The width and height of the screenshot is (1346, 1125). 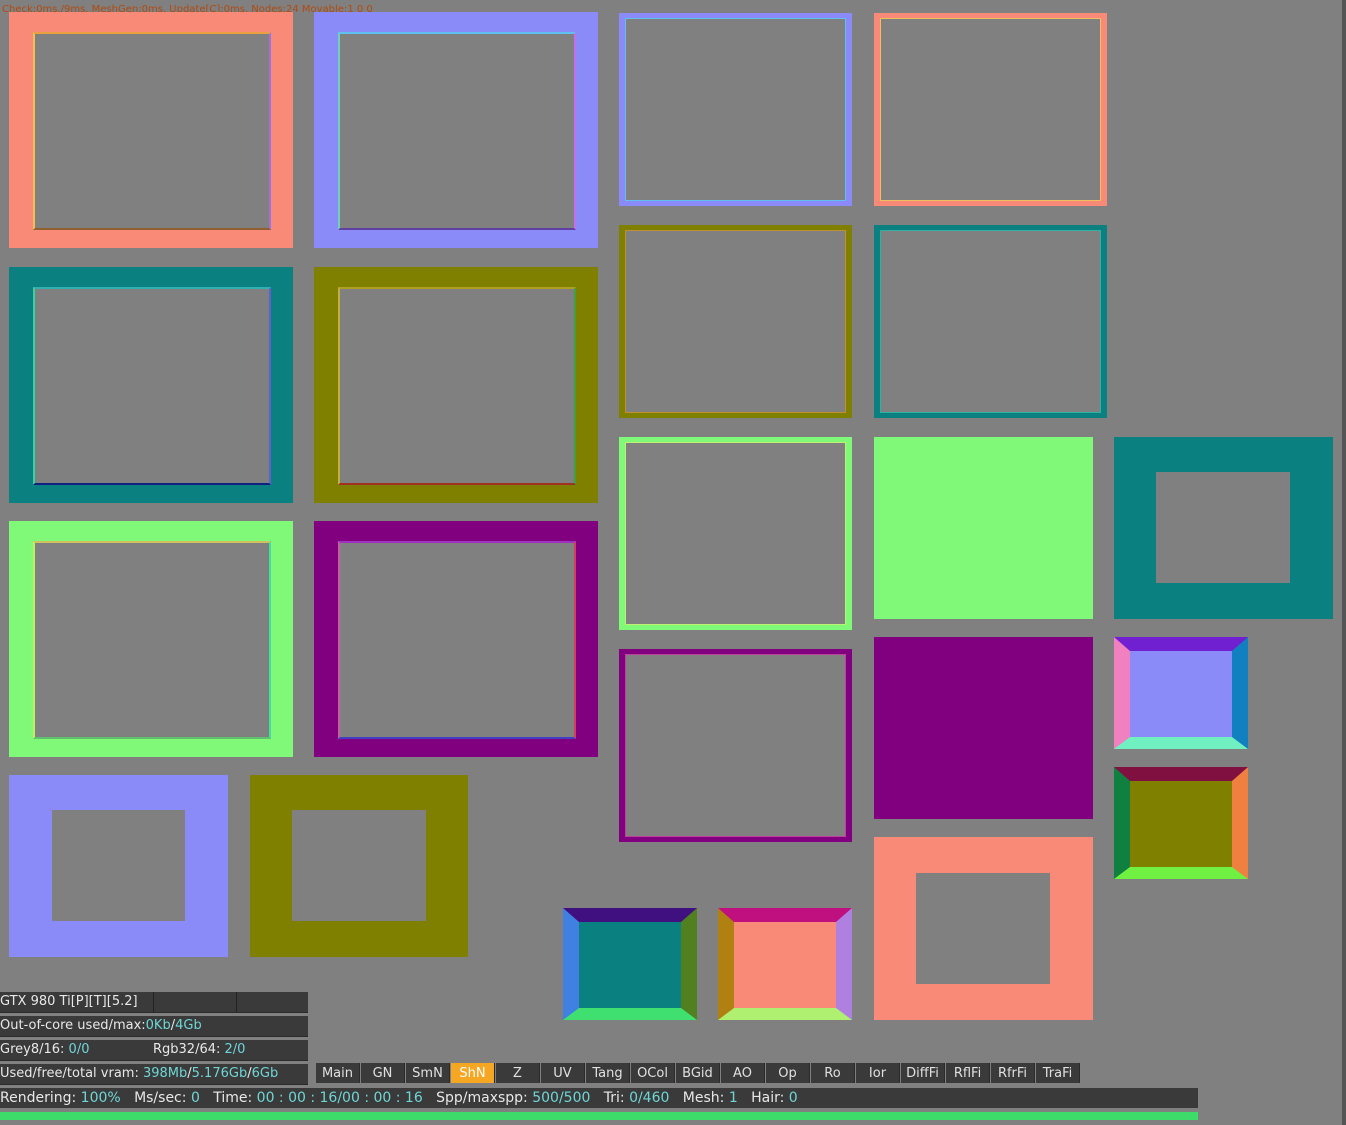 I want to click on tab-shn: ShN, so click(x=473, y=1073).